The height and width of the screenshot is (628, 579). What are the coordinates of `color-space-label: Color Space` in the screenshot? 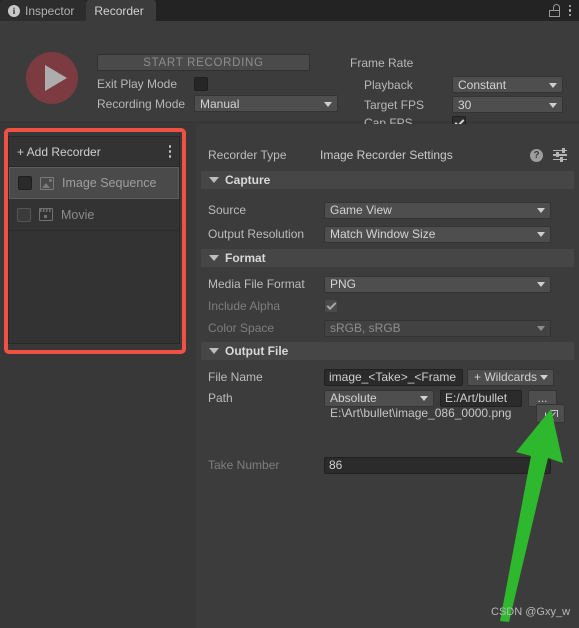 It's located at (241, 328).